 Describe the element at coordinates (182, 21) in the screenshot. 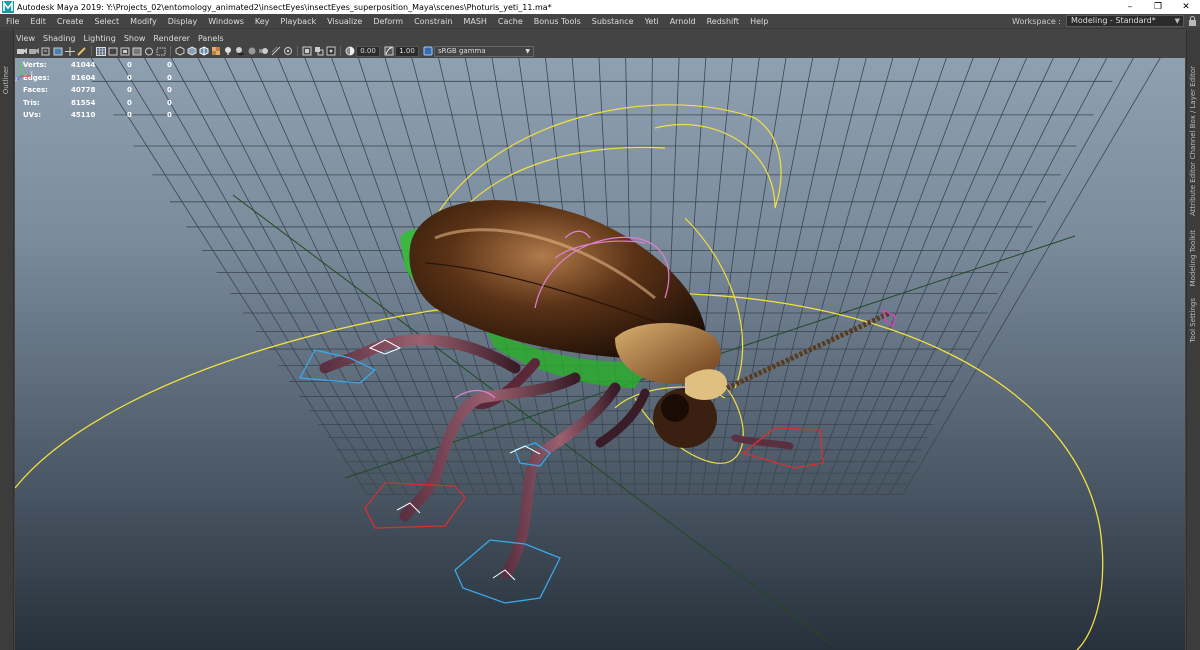

I see `menu-display: Display` at that location.